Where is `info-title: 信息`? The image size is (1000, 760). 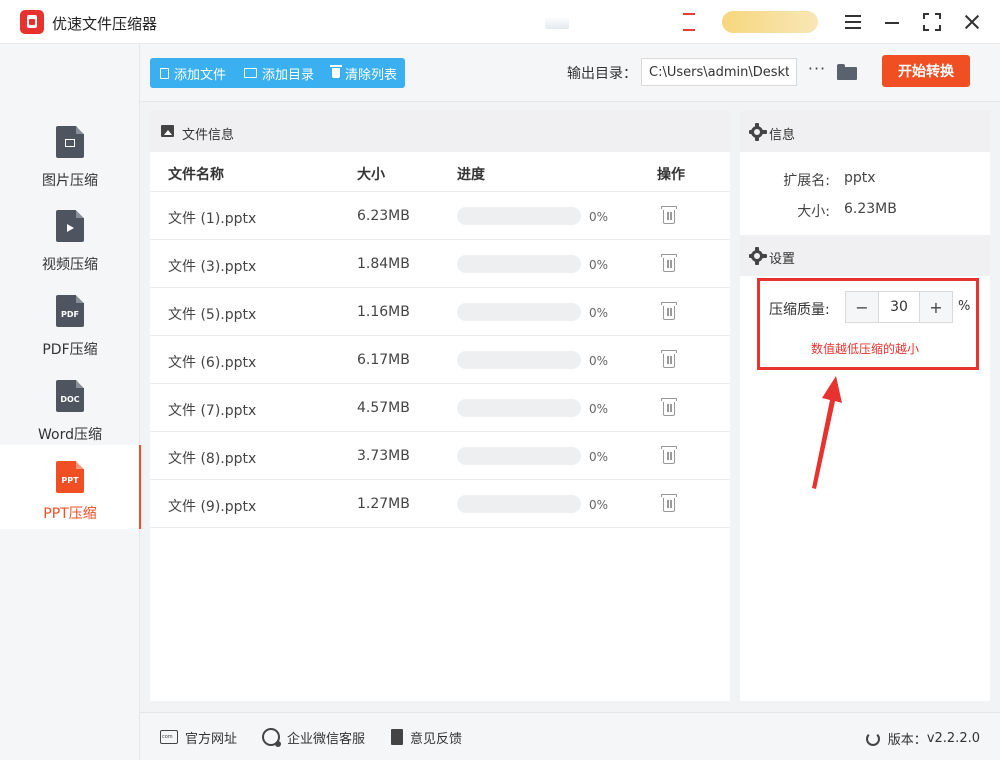 info-title: 信息 is located at coordinates (782, 135).